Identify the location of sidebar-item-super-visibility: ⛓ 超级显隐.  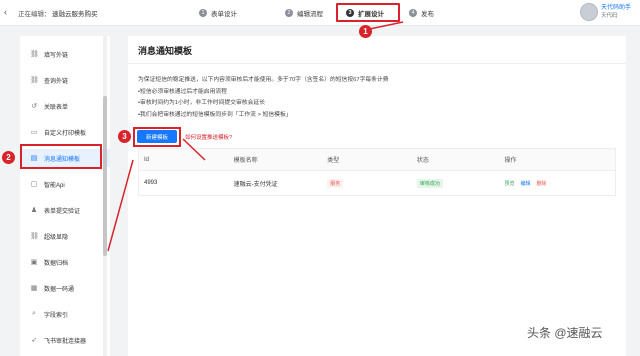
(65, 236).